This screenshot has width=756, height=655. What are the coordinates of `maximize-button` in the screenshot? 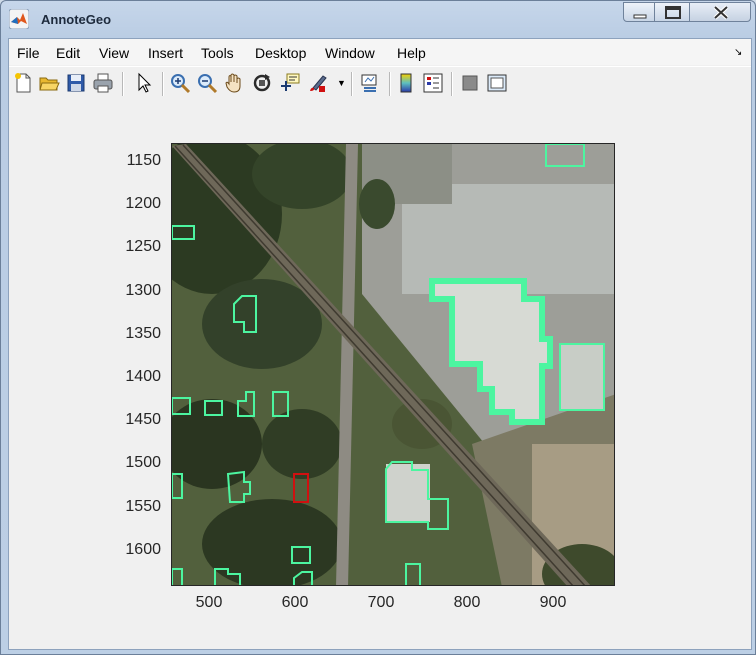 It's located at (672, 12).